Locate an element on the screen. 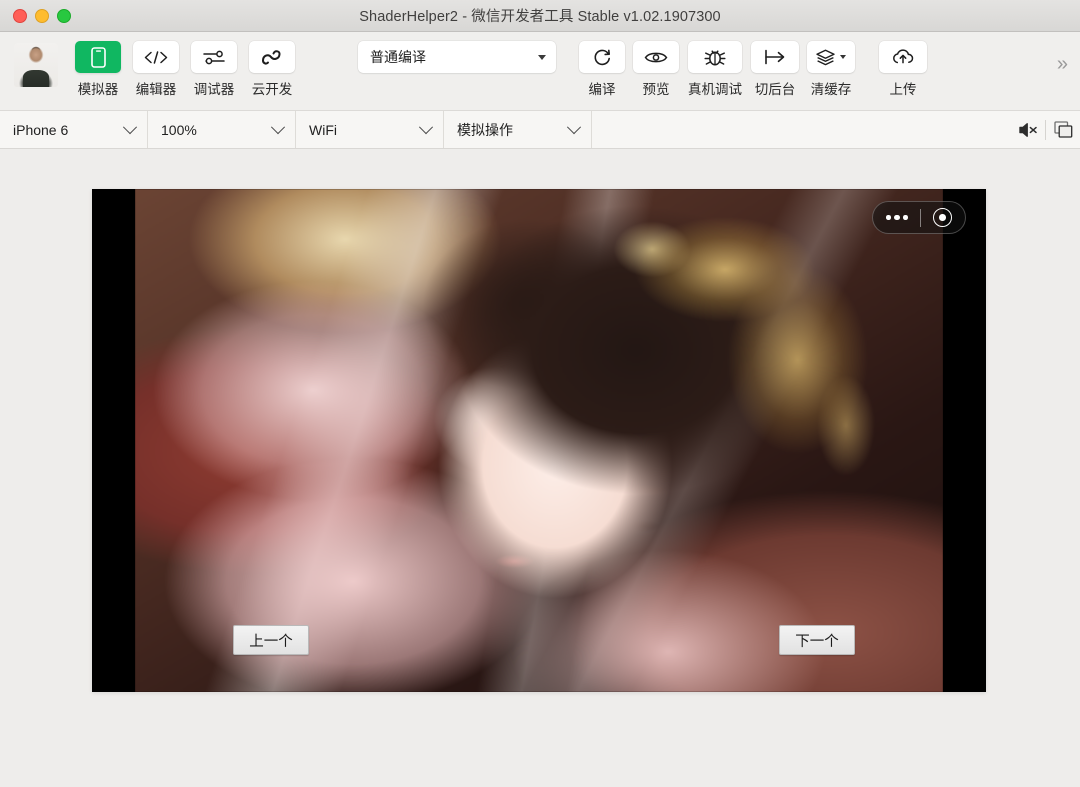 Image resolution: width=1080 pixels, height=787 pixels. avatar is located at coordinates (36, 65).